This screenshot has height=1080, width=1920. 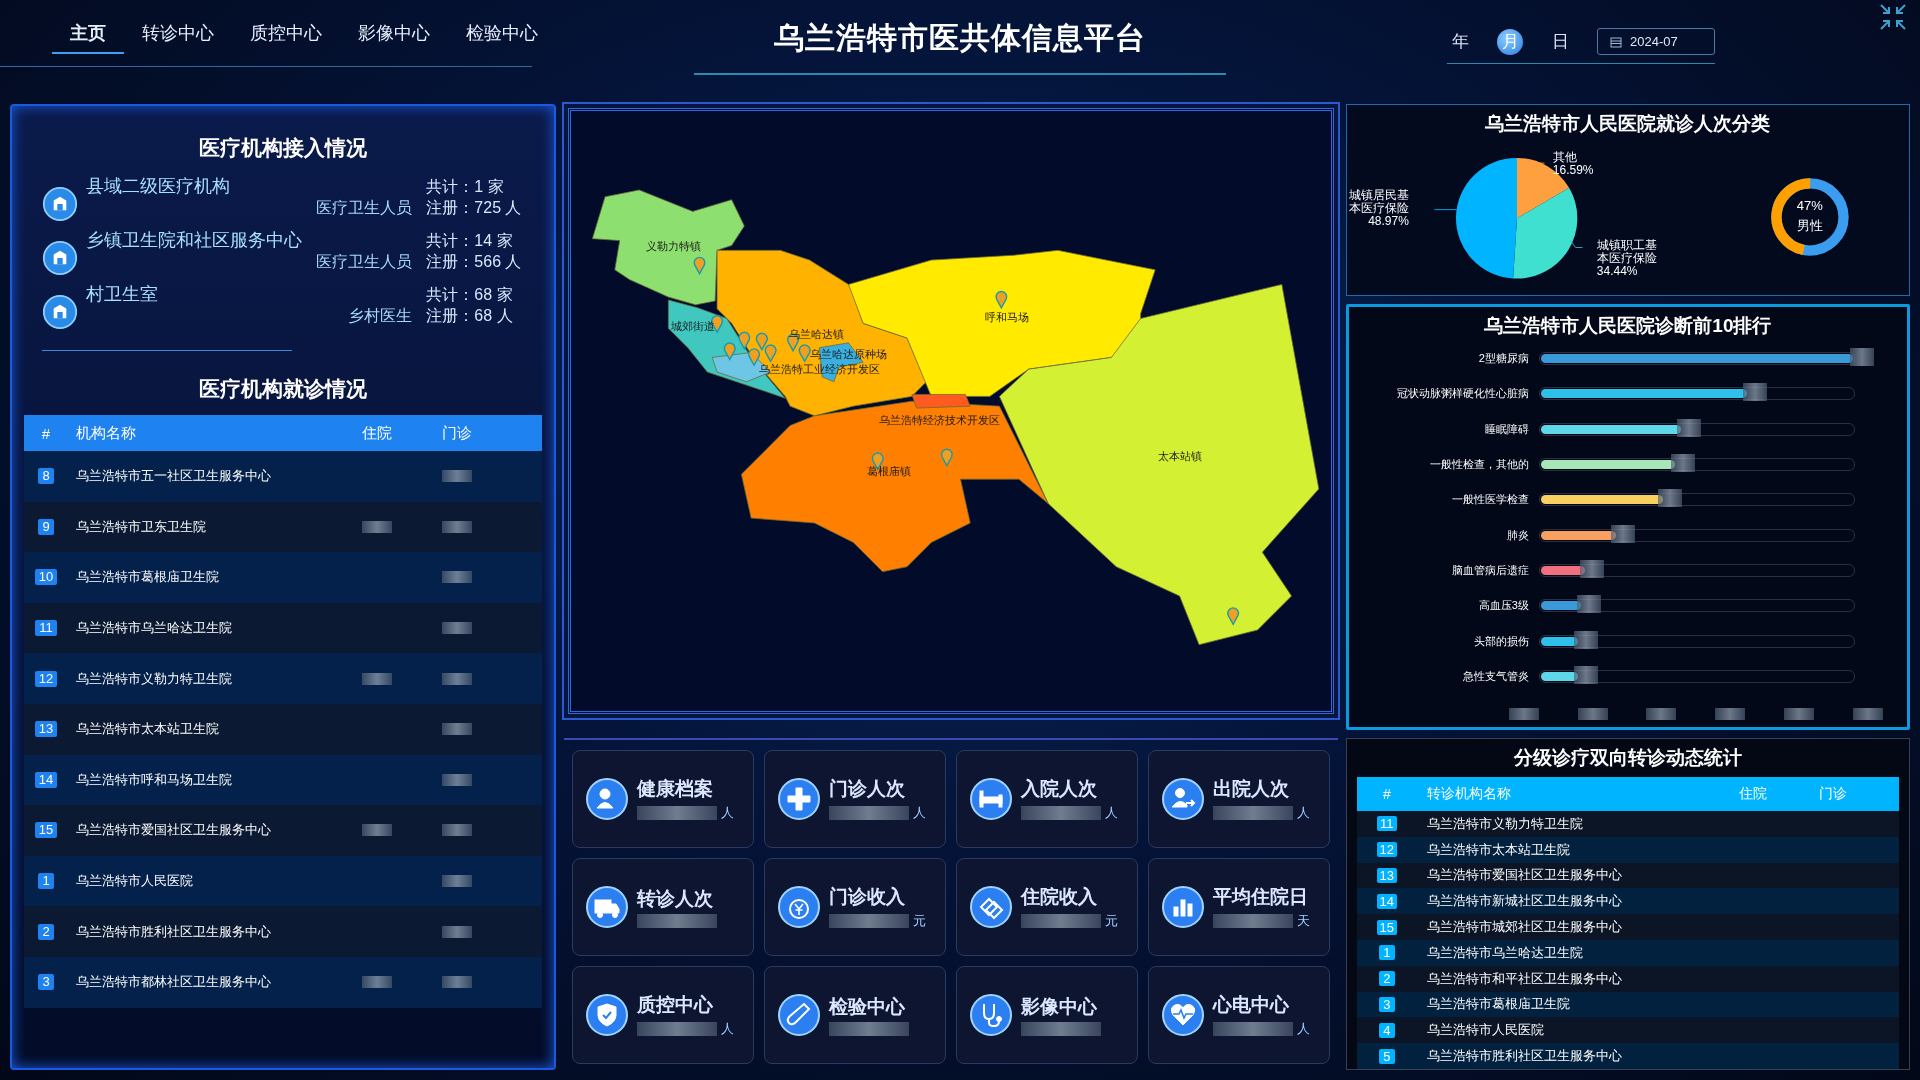 What do you see at coordinates (1490, 570) in the screenshot?
I see `diagnosis-label: 脑血管病后遗症` at bounding box center [1490, 570].